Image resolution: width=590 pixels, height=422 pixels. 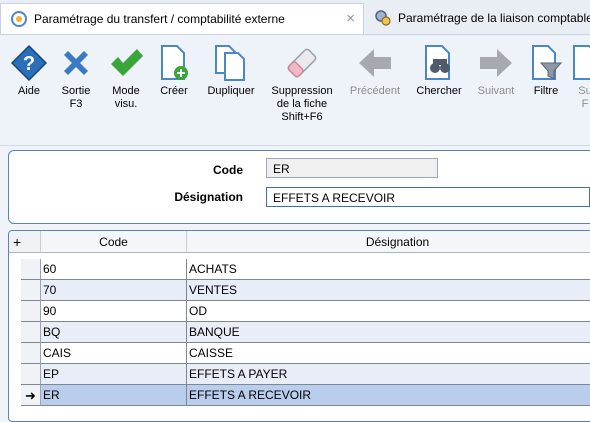 I want to click on su-button: Su F, so click(x=580, y=76).